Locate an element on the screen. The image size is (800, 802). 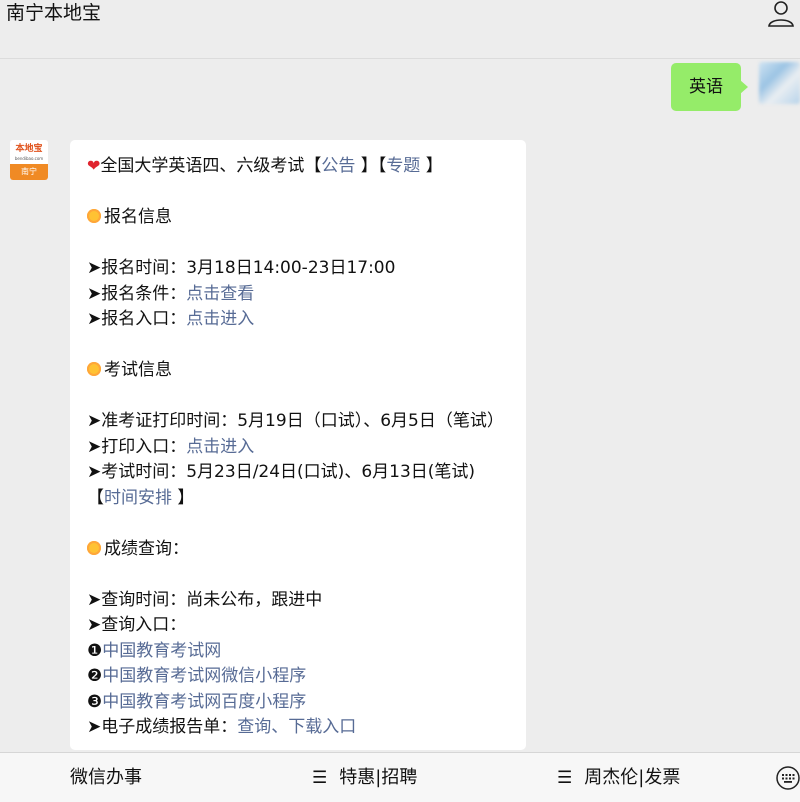
outgoing-message-bubble: 英语 is located at coordinates (709, 87).